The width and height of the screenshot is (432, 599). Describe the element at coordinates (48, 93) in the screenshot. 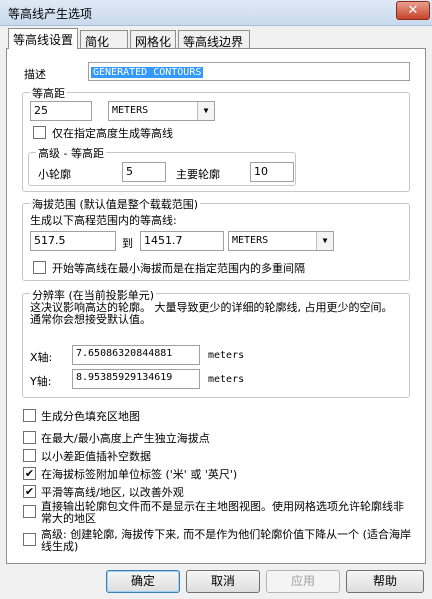

I see `interval-group-title: 等高距` at that location.